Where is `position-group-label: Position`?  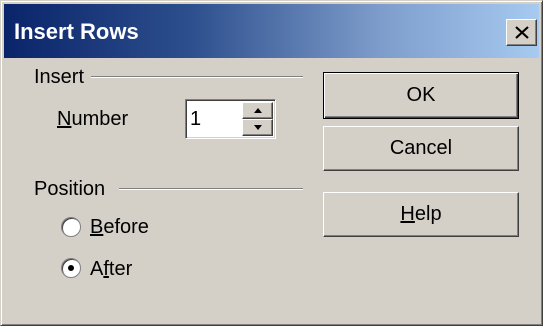
position-group-label: Position is located at coordinates (70, 189).